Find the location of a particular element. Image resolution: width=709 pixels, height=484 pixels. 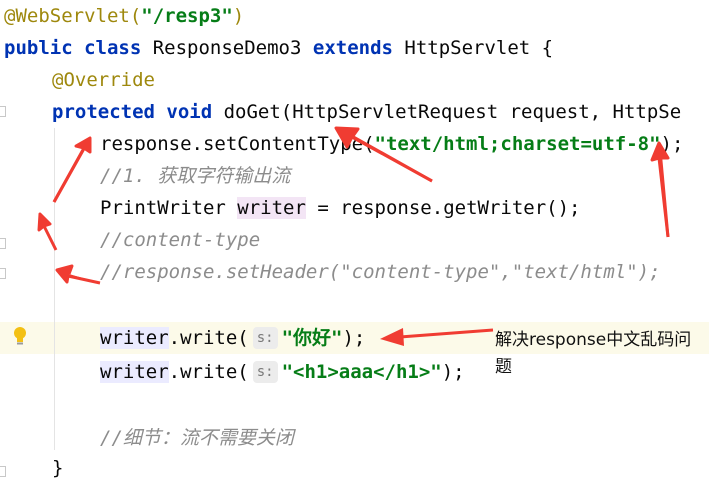

indent-guide is located at coordinates (54, 289).